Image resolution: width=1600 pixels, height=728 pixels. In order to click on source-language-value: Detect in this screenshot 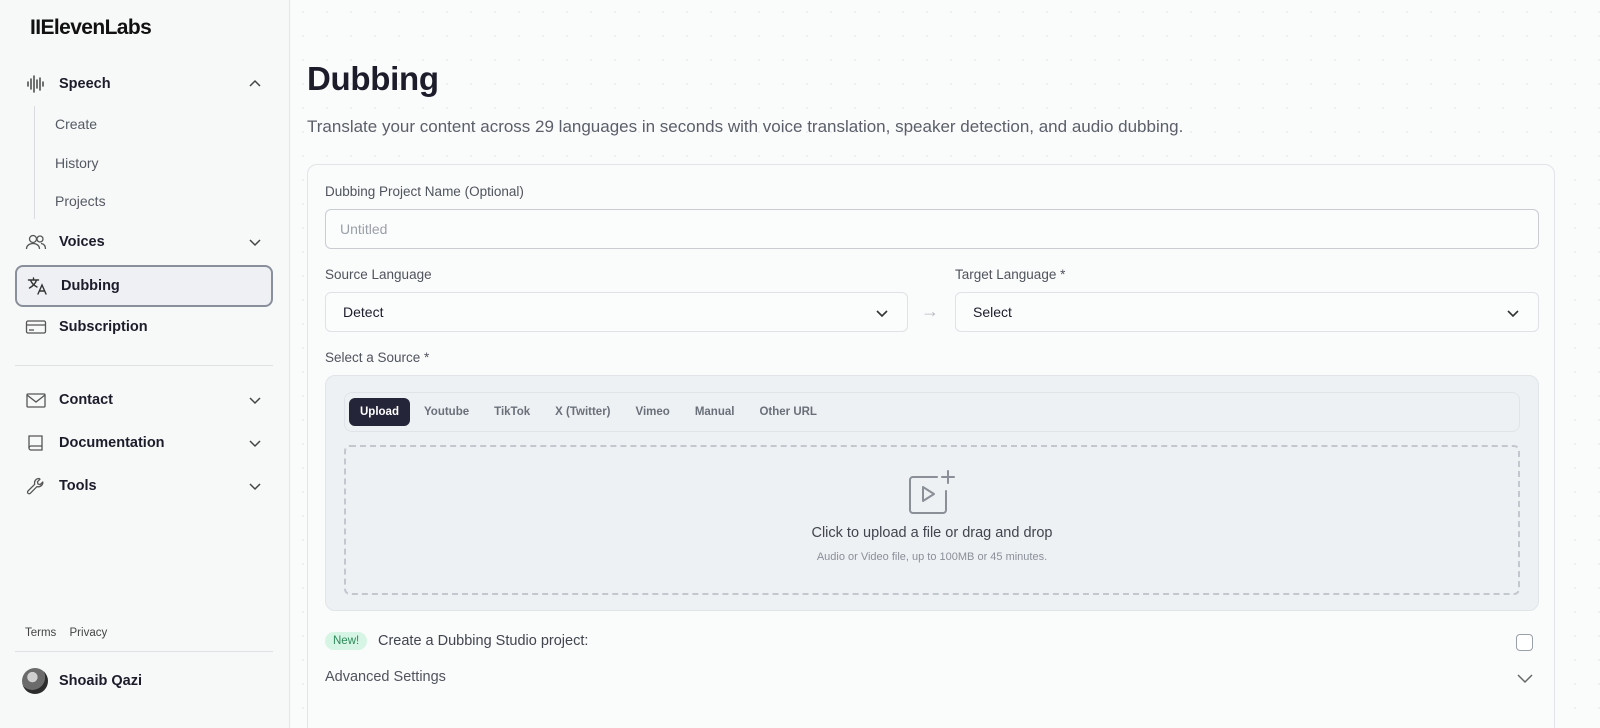, I will do `click(363, 312)`.